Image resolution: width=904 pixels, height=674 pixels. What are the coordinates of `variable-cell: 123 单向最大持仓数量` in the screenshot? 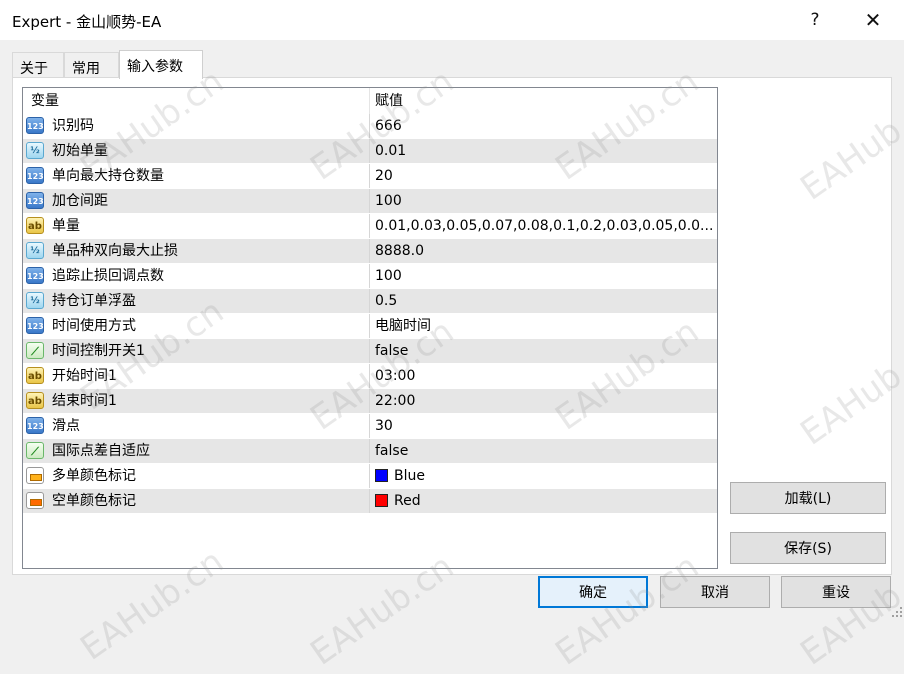 It's located at (196, 176).